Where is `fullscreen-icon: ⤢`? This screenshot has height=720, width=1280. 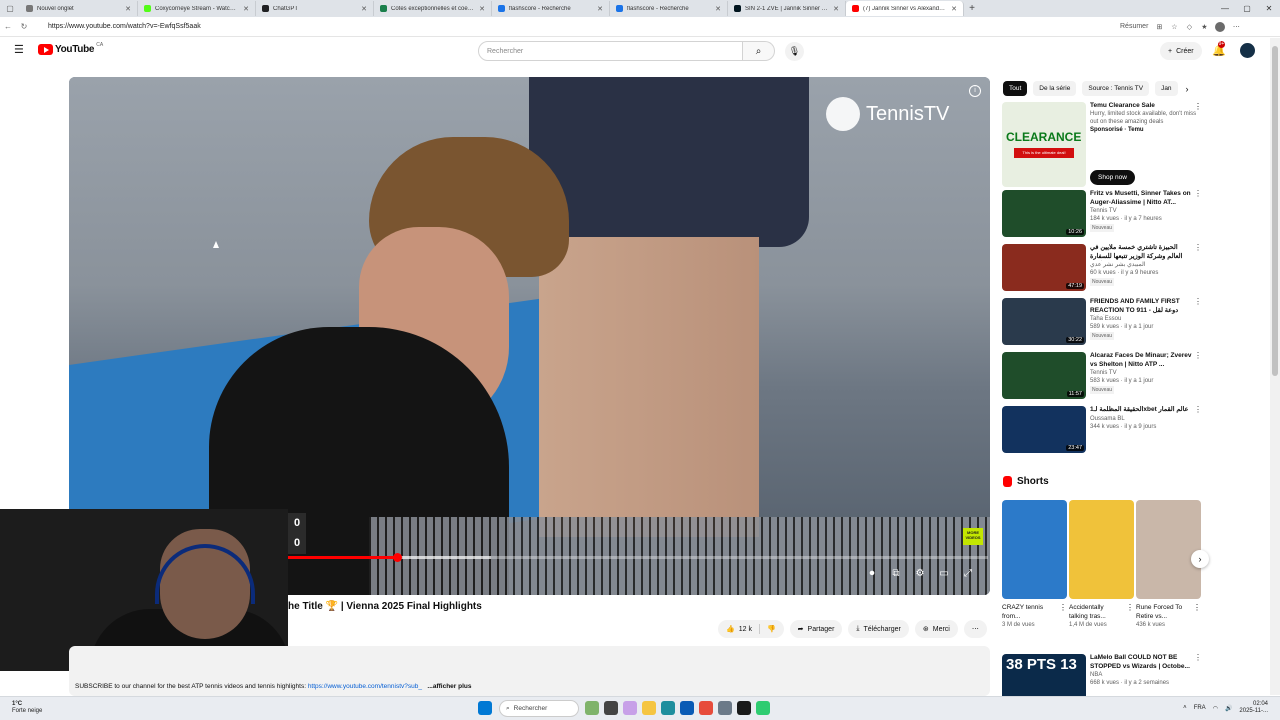 fullscreen-icon: ⤢ is located at coordinates (968, 573).